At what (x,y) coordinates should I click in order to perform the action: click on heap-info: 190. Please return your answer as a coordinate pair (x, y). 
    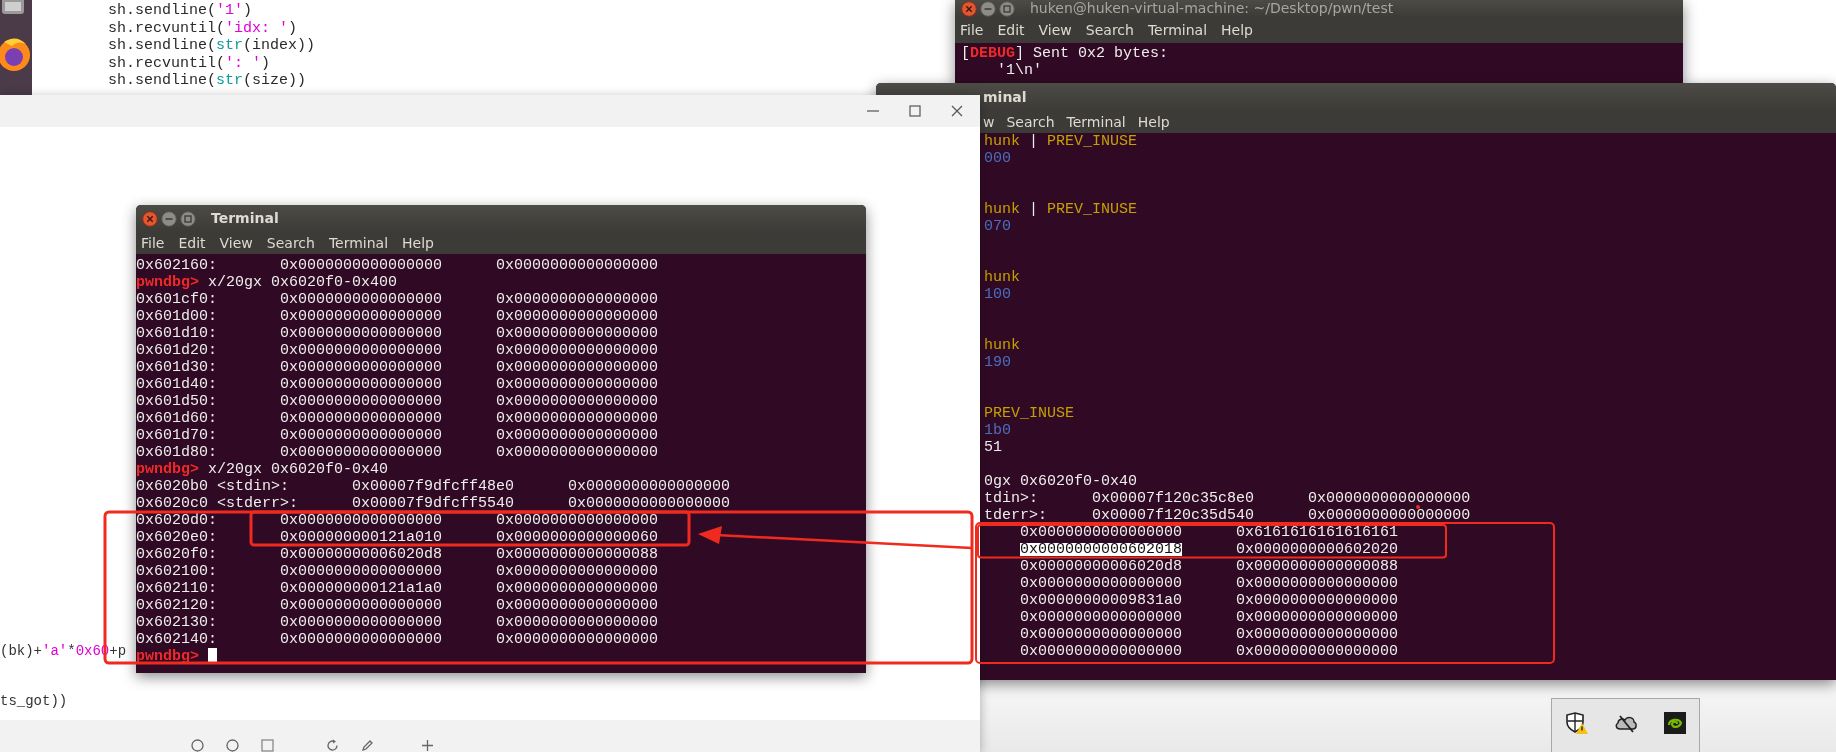
    Looking at the image, I should click on (998, 362).